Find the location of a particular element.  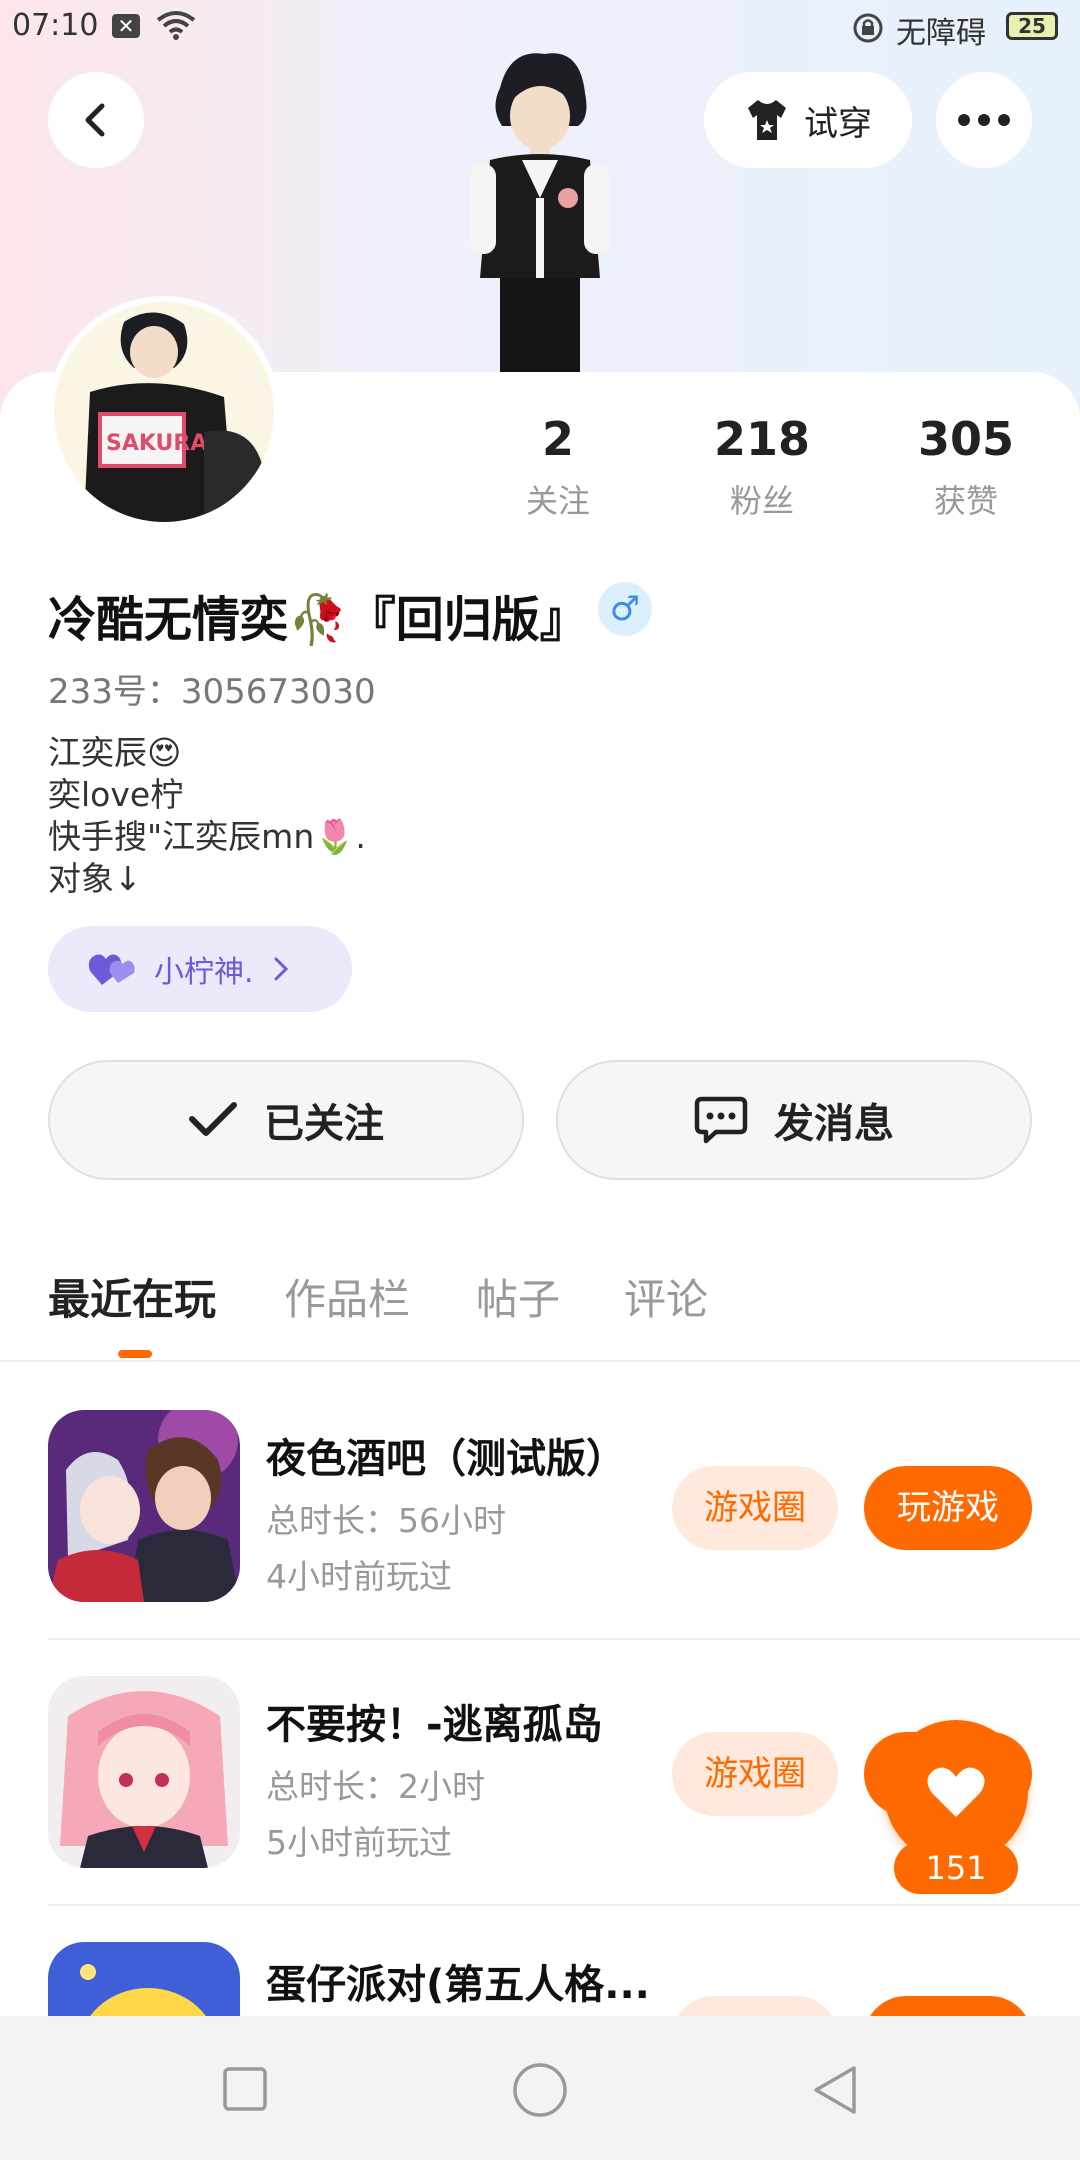

send-message-button: 发消息 is located at coordinates (794, 1120).